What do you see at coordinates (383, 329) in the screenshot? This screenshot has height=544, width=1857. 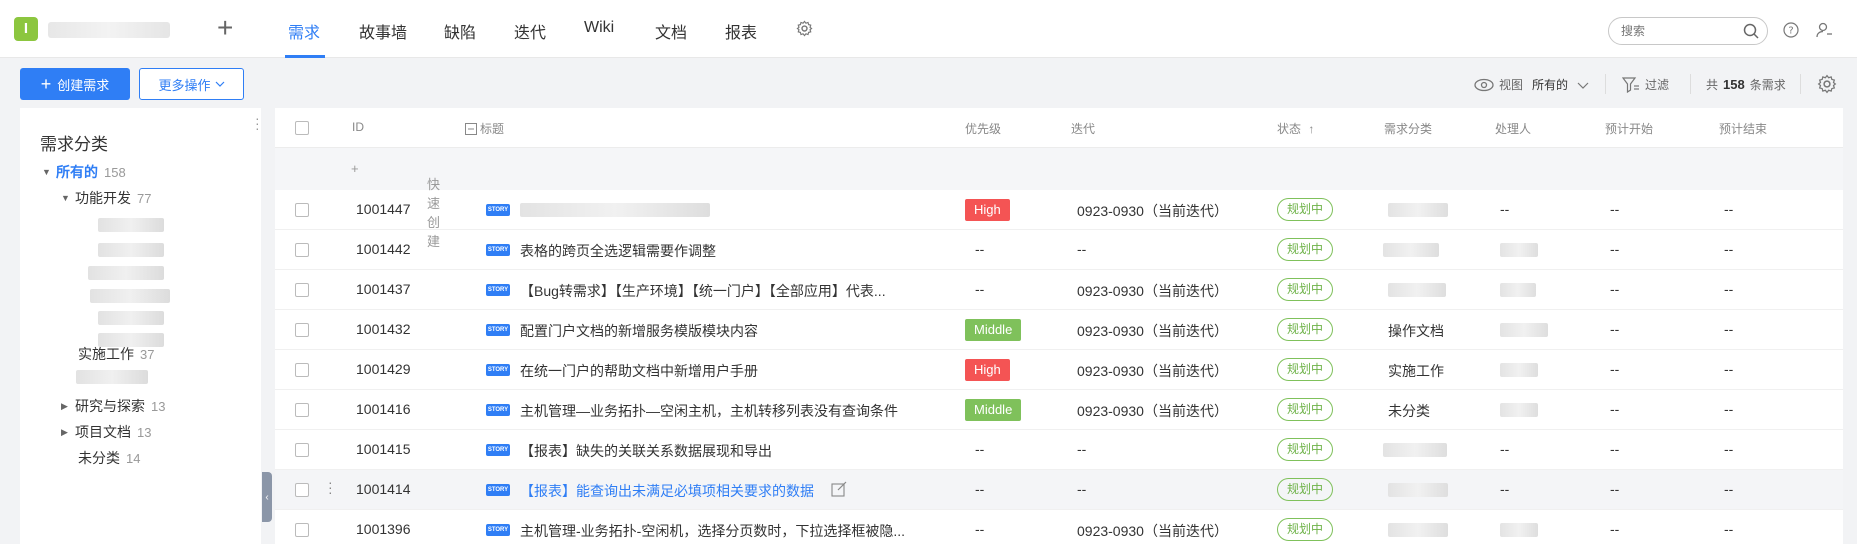 I see `row-id: 1001432` at bounding box center [383, 329].